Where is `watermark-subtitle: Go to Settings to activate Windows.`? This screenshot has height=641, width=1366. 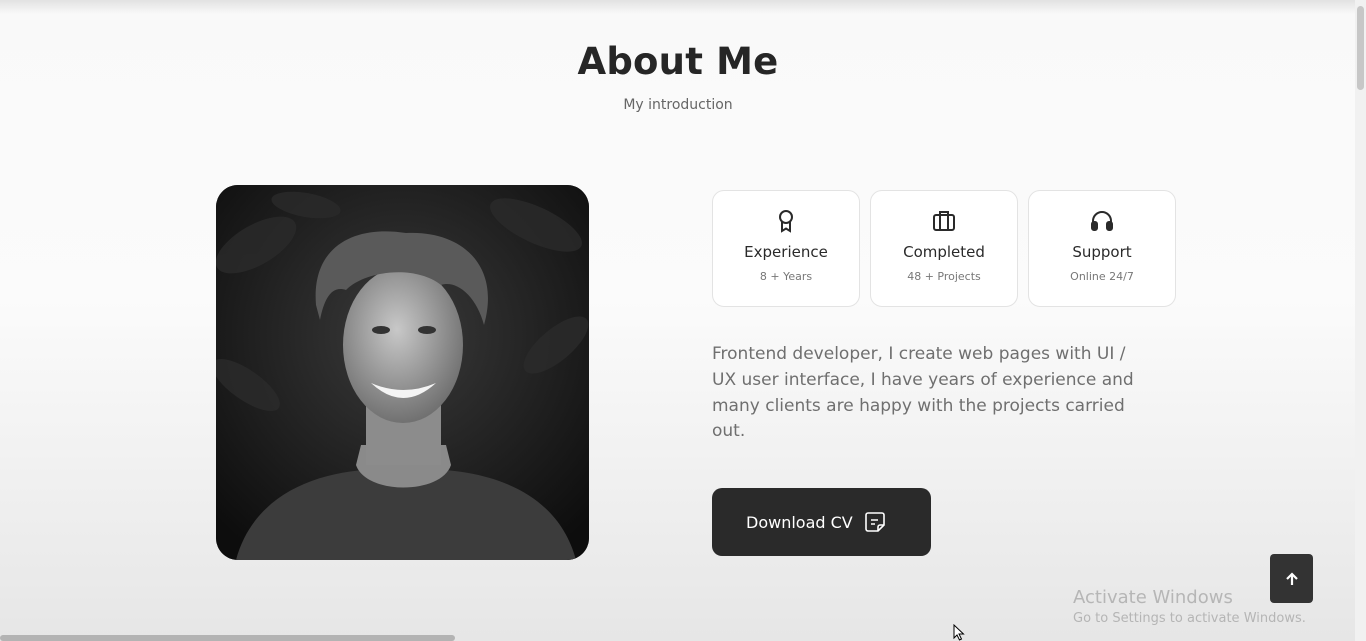
watermark-subtitle: Go to Settings to activate Windows. is located at coordinates (1189, 618).